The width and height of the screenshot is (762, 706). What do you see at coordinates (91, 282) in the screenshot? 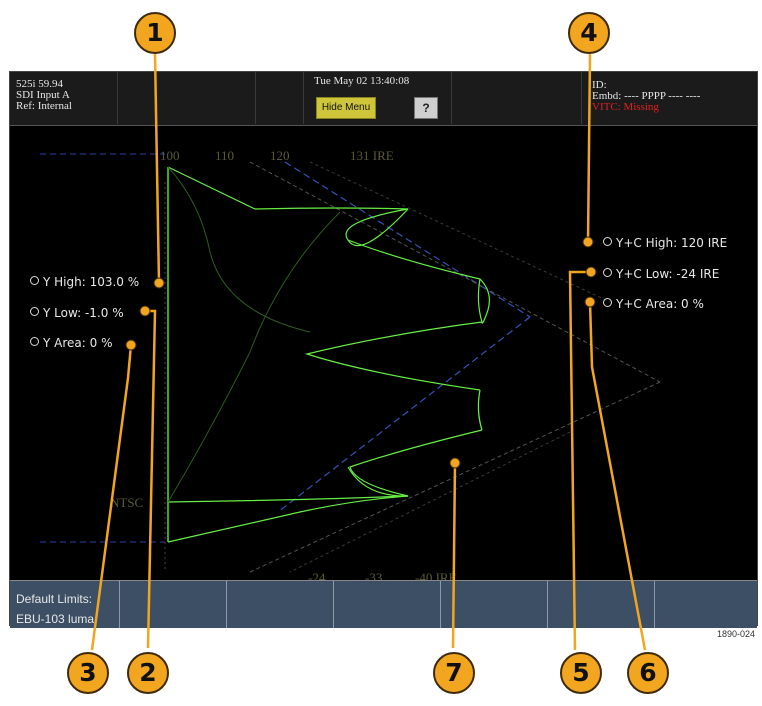
I see `y-high-label: Y High: 103.0 %` at bounding box center [91, 282].